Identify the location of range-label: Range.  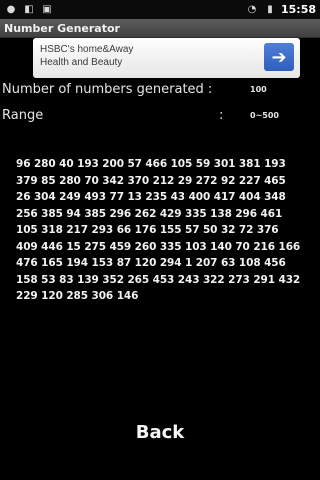
(23, 115).